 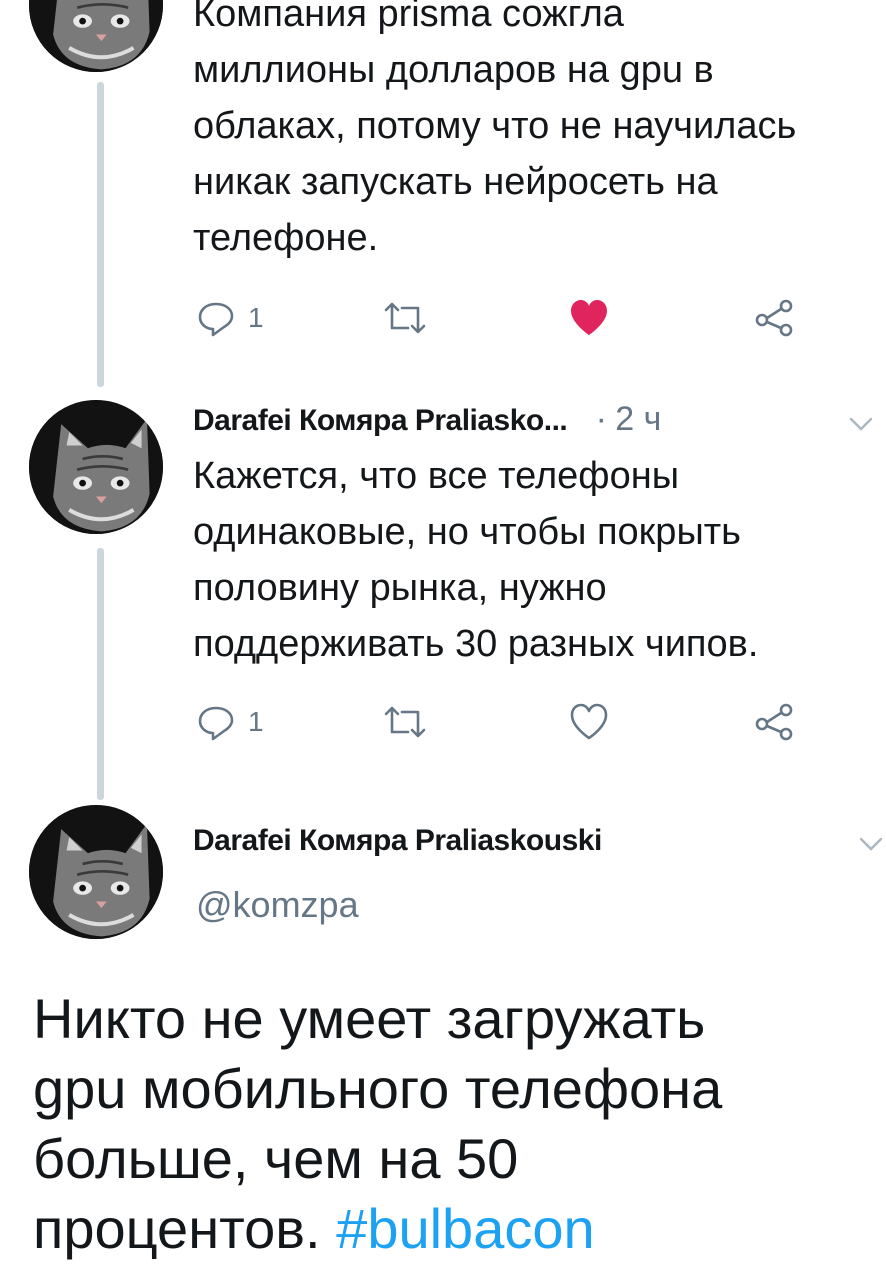 I want to click on tweet-text-line: Кажется, что все телефоны, so click(x=436, y=476).